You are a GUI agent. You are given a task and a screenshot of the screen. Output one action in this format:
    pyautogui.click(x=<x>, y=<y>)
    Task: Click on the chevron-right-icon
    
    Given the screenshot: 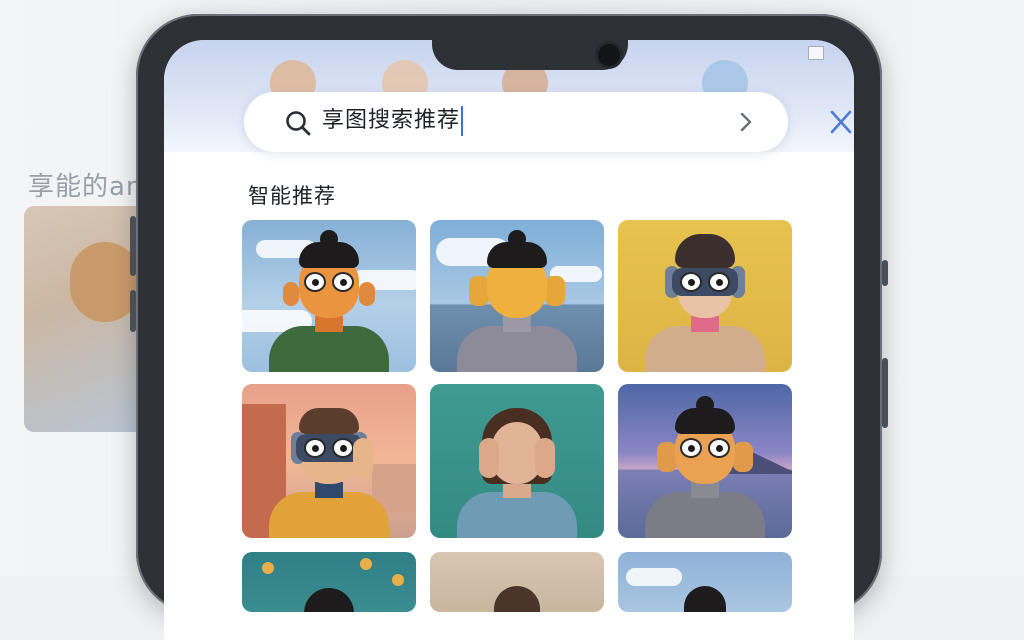 What is the action you would take?
    pyautogui.click(x=746, y=122)
    